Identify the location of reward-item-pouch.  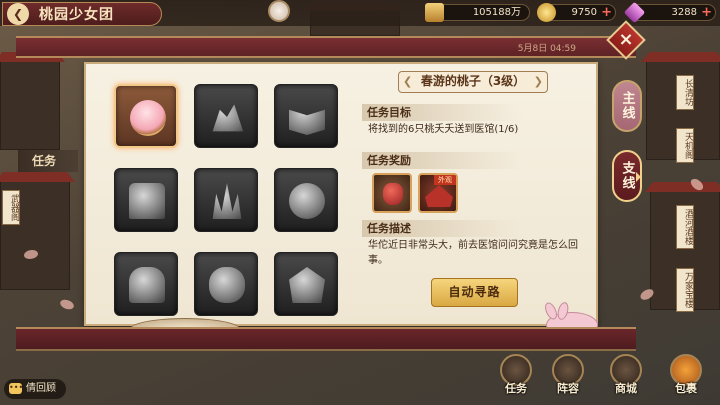
(392, 193).